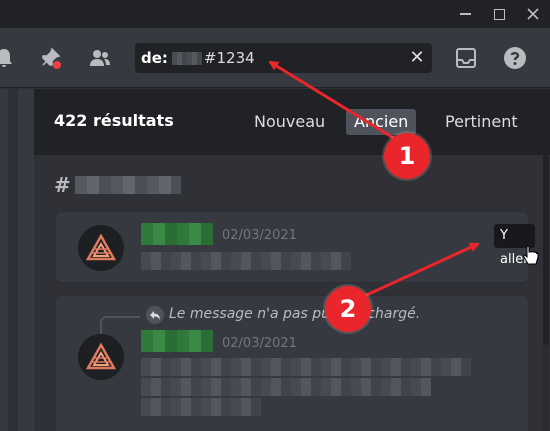 This screenshot has width=550, height=431. I want to click on maximize-icon, so click(499, 14).